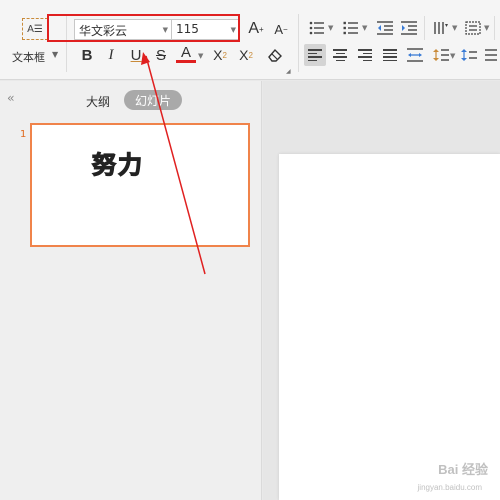  I want to click on text-direction-button, so click(441, 28).